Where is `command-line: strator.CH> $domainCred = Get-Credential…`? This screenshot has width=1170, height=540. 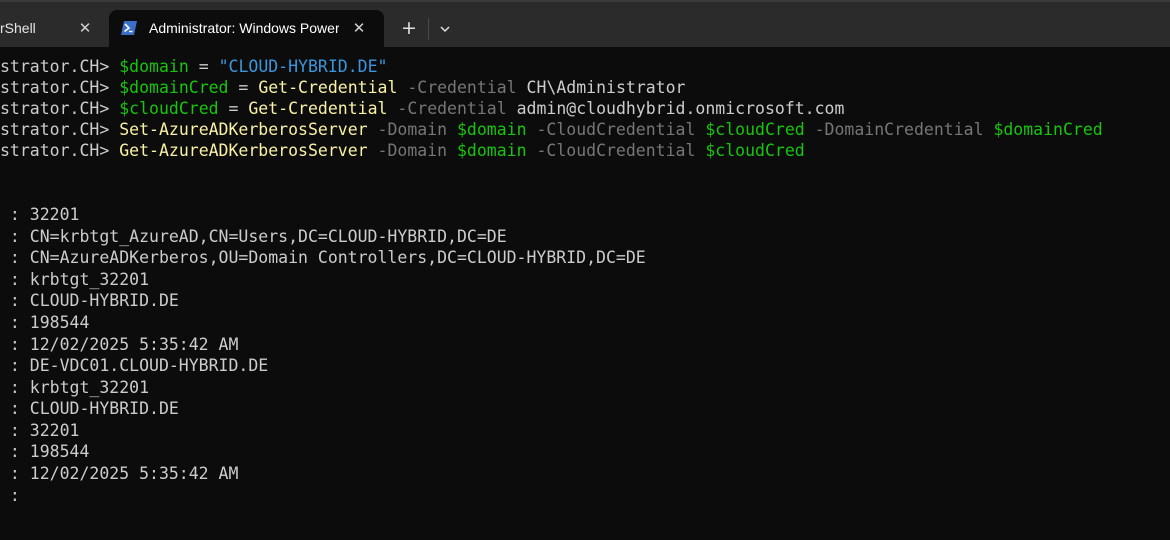 command-line: strator.CH> $domainCred = Get-Credential… is located at coordinates (343, 87).